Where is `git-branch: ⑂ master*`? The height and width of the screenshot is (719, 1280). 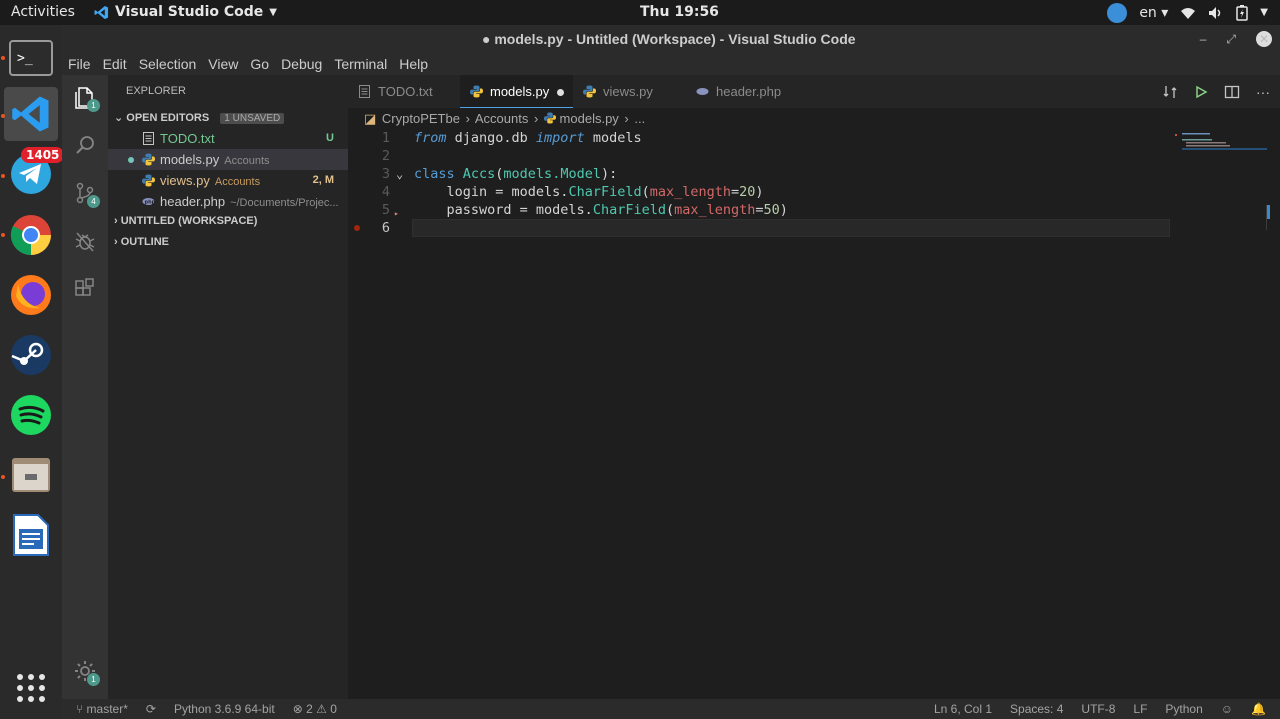
git-branch: ⑂ master* is located at coordinates (102, 709).